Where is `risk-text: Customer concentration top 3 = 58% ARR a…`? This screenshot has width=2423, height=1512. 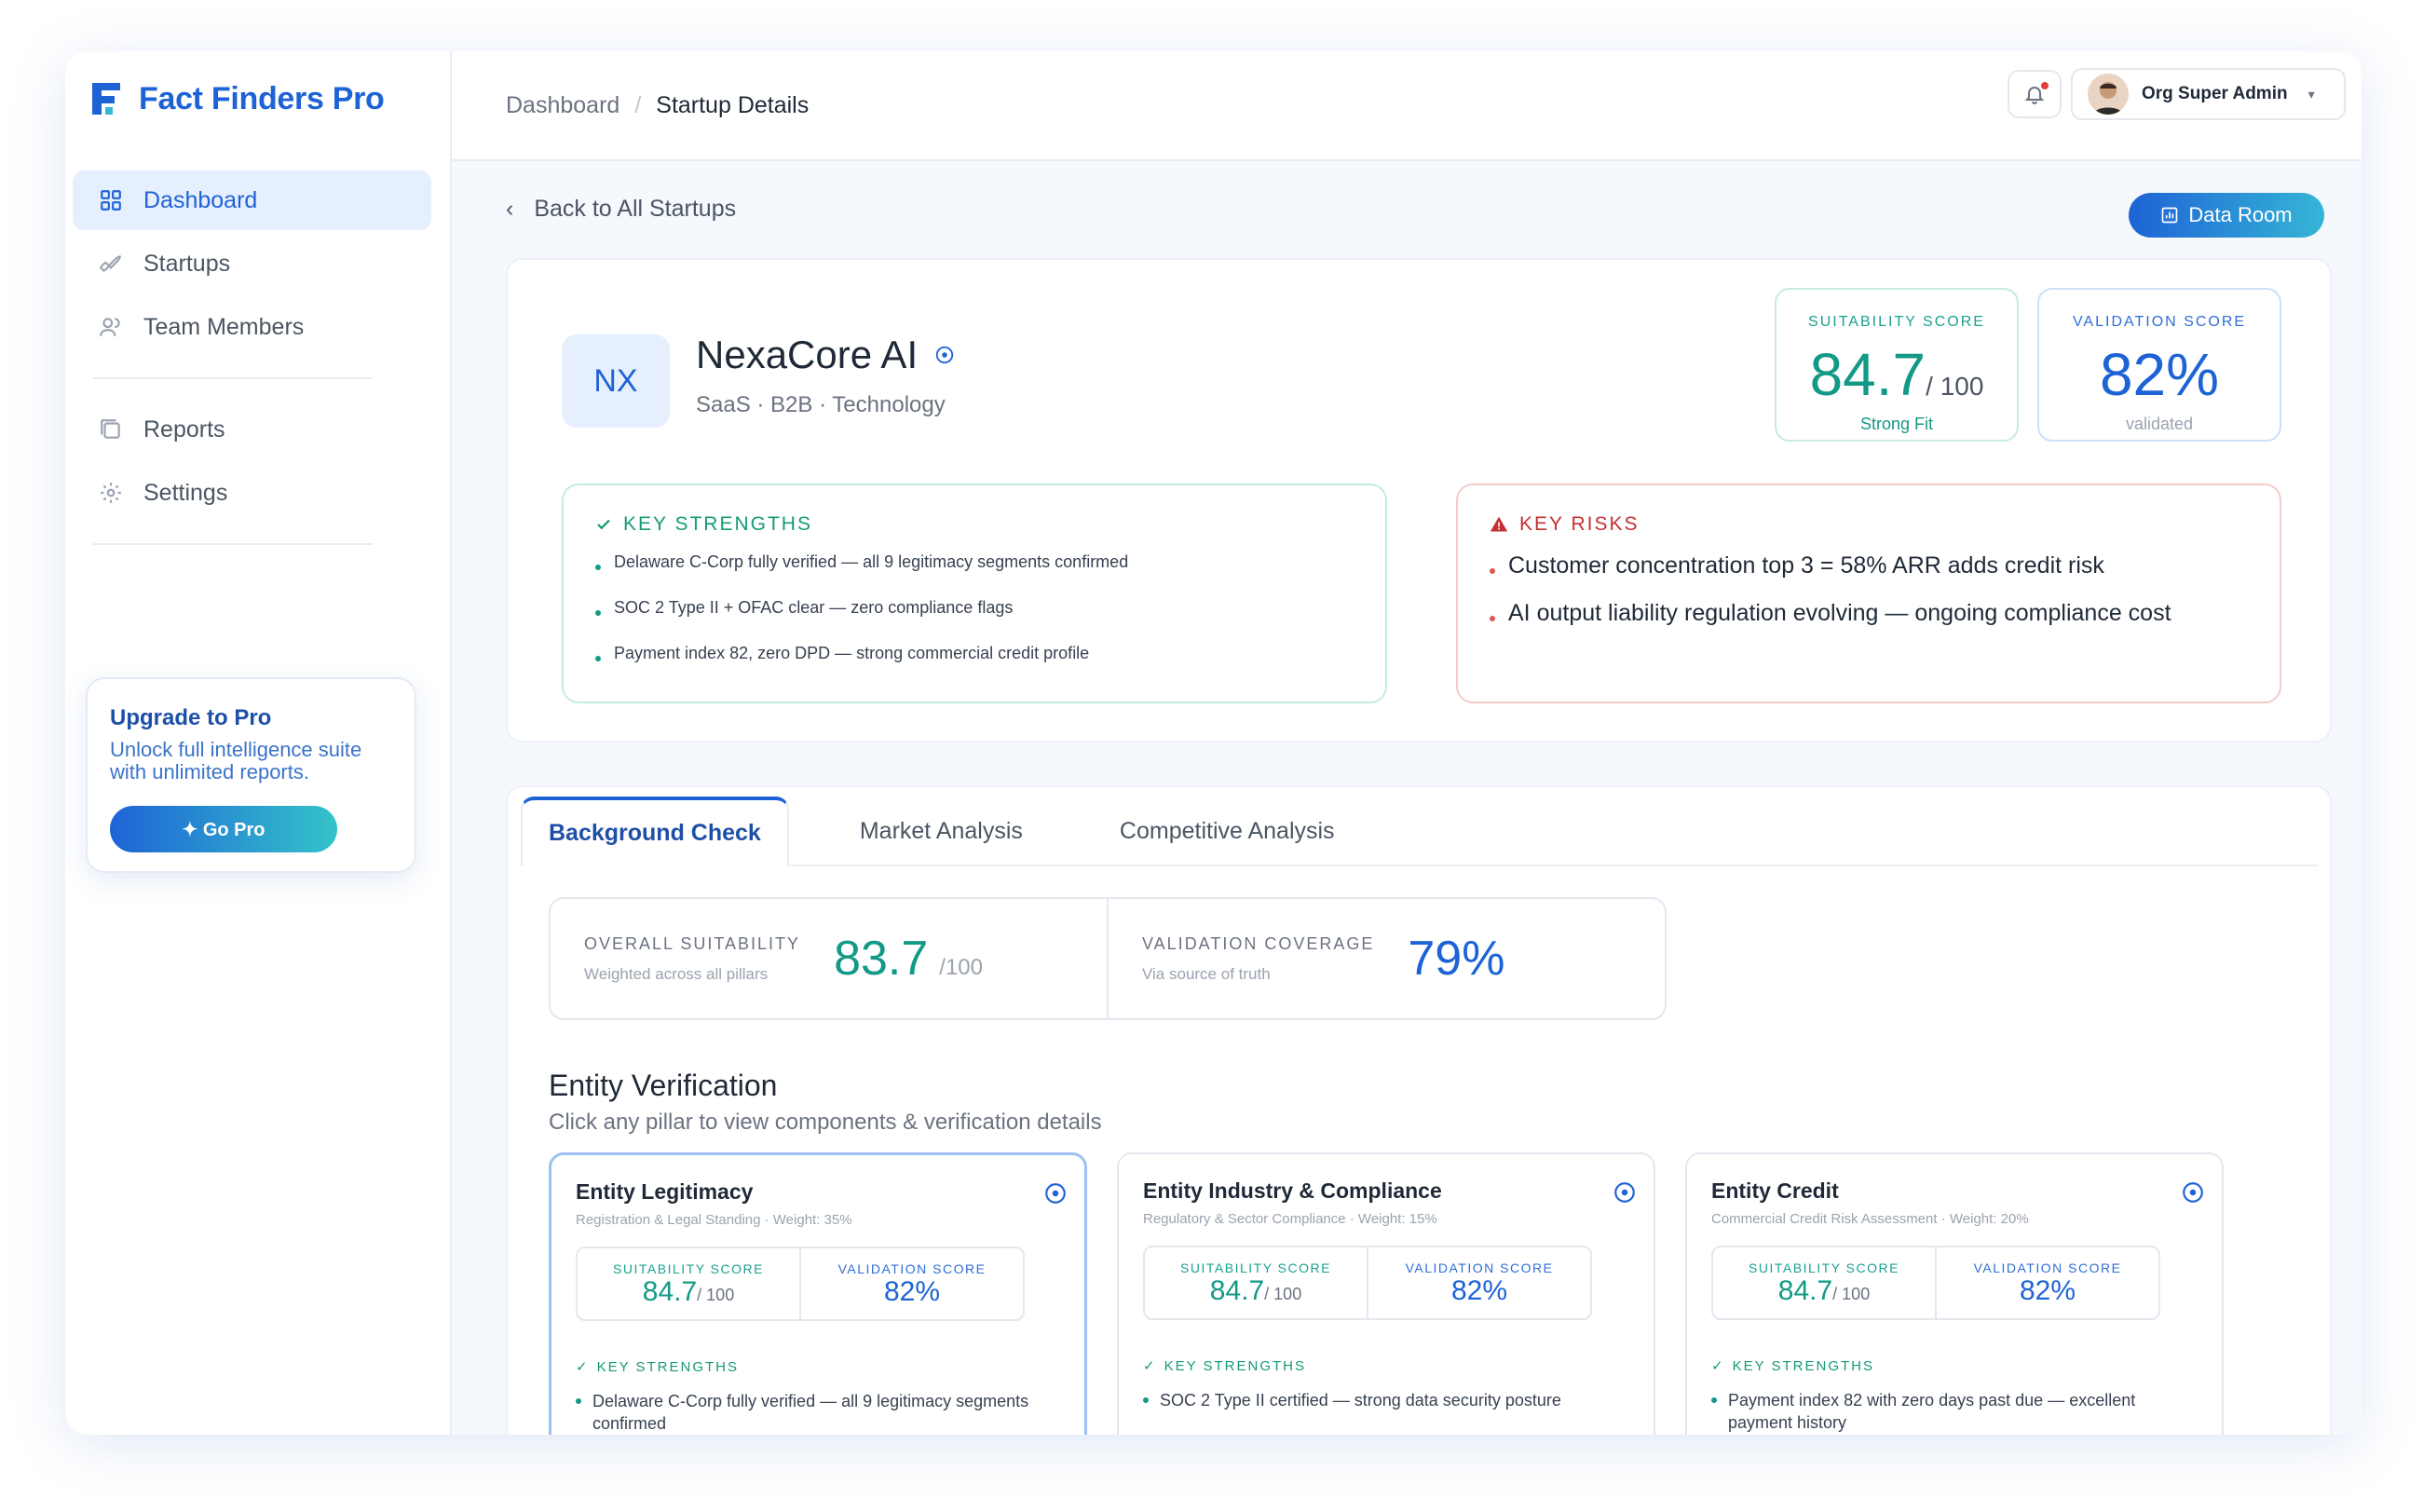
risk-text: Customer concentration top 3 = 58% ARR a… is located at coordinates (1806, 565).